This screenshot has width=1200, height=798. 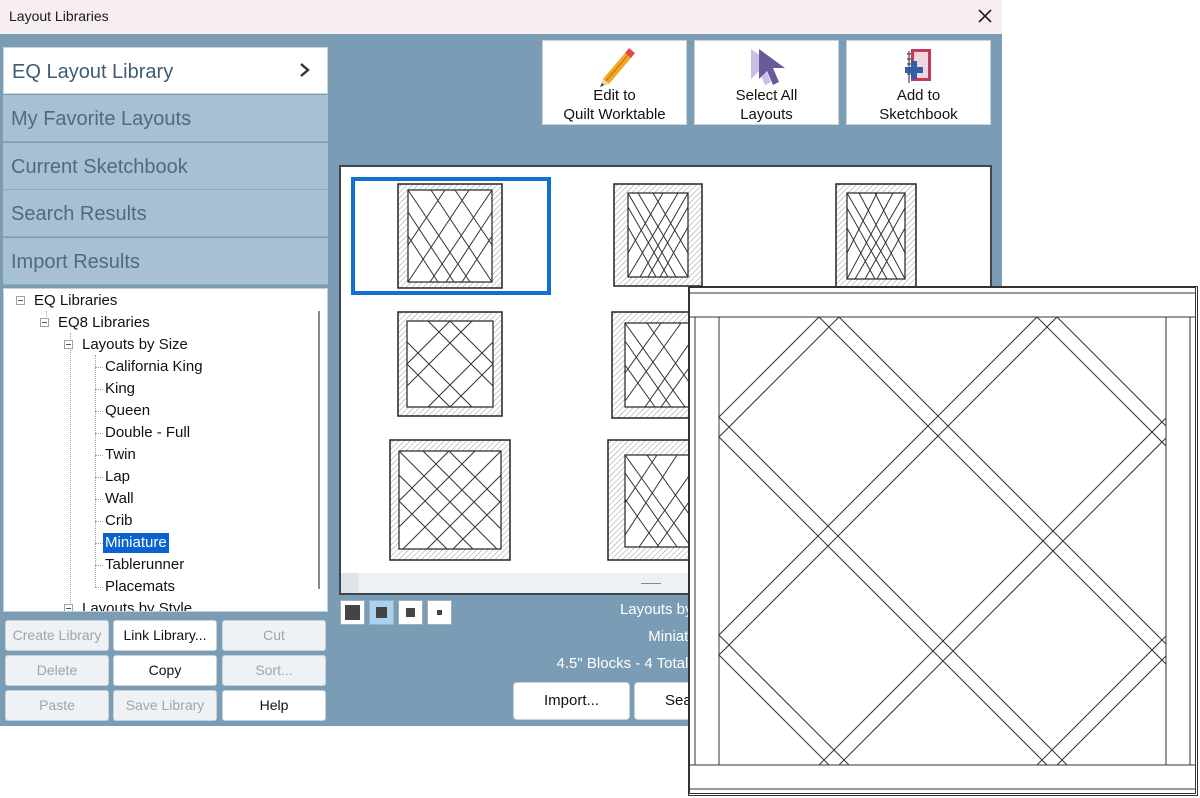 What do you see at coordinates (140, 587) in the screenshot?
I see `tree-item-placemats: Placemats` at bounding box center [140, 587].